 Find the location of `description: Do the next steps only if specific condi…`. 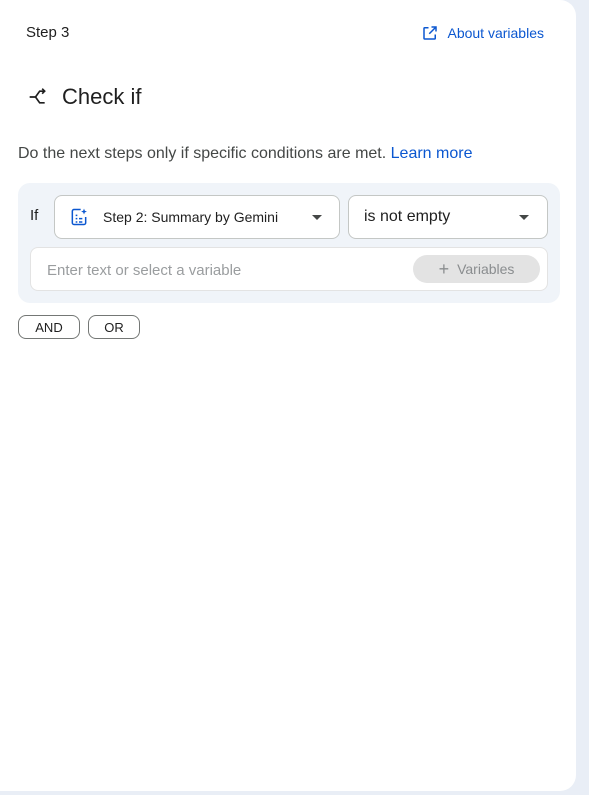

description: Do the next steps only if specific condi… is located at coordinates (245, 154).